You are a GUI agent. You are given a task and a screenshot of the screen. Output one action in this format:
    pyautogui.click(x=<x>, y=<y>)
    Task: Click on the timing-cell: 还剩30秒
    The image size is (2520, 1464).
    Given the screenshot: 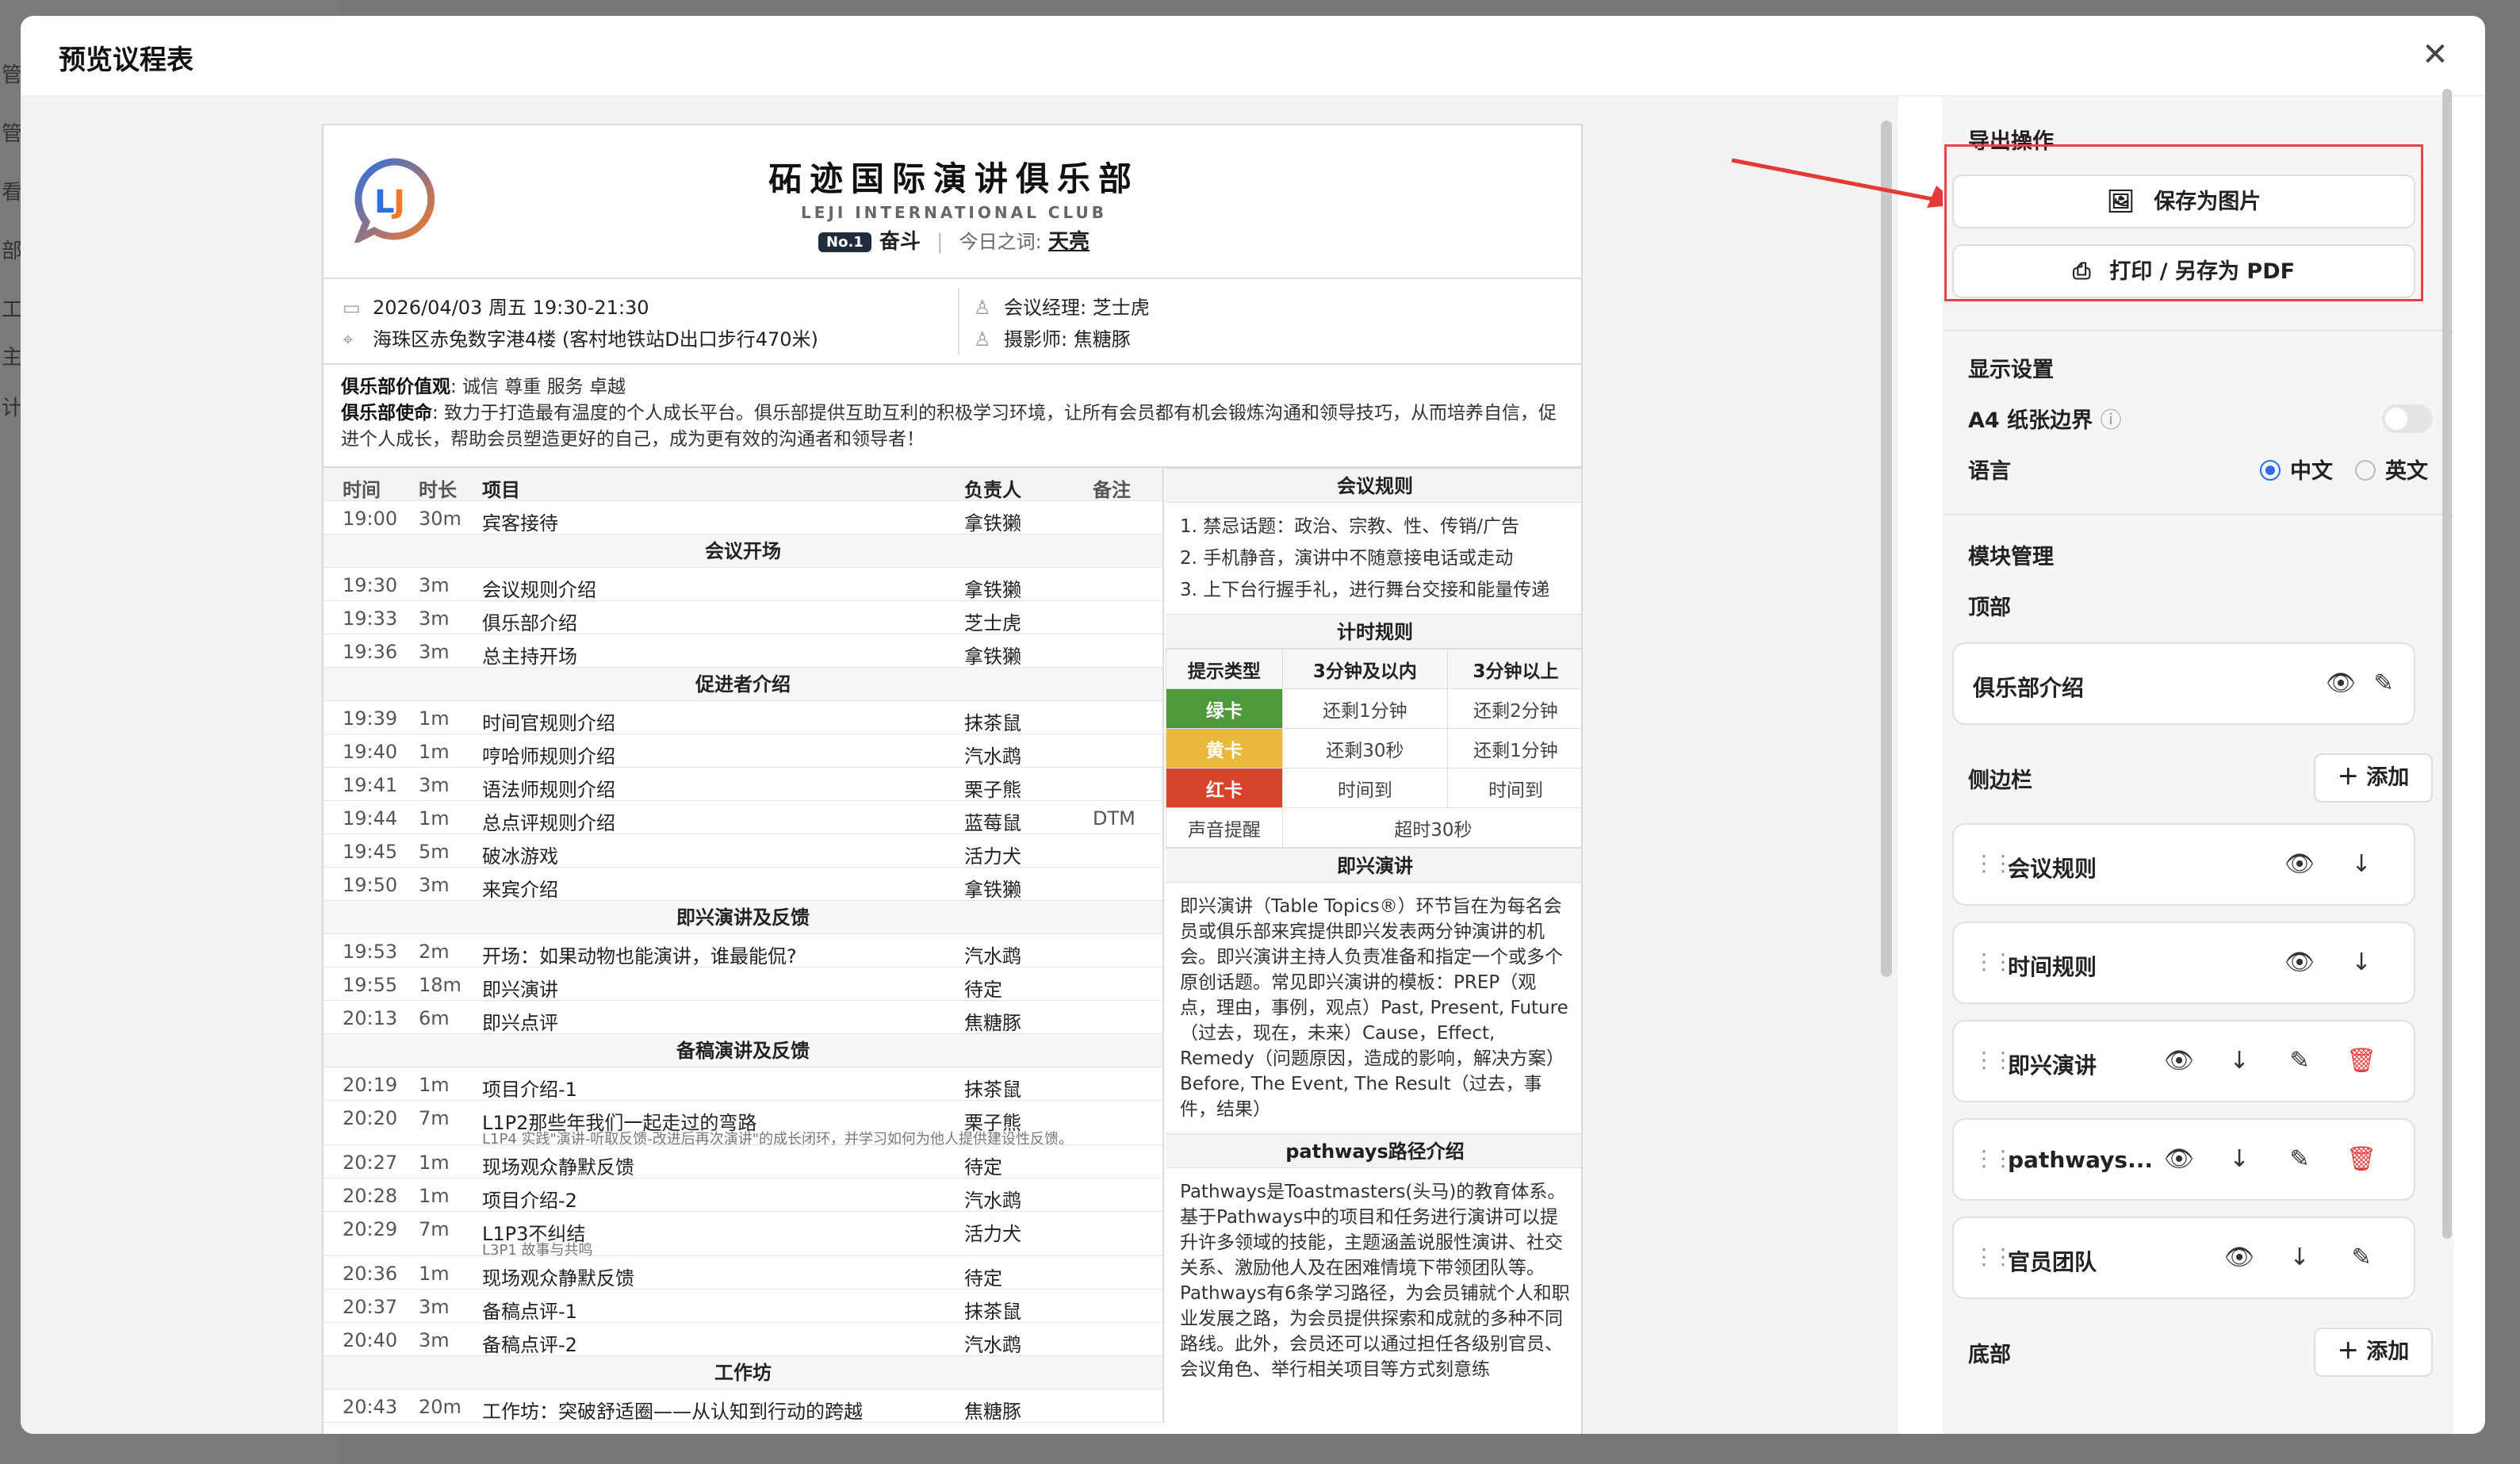 What is the action you would take?
    pyautogui.click(x=1364, y=748)
    